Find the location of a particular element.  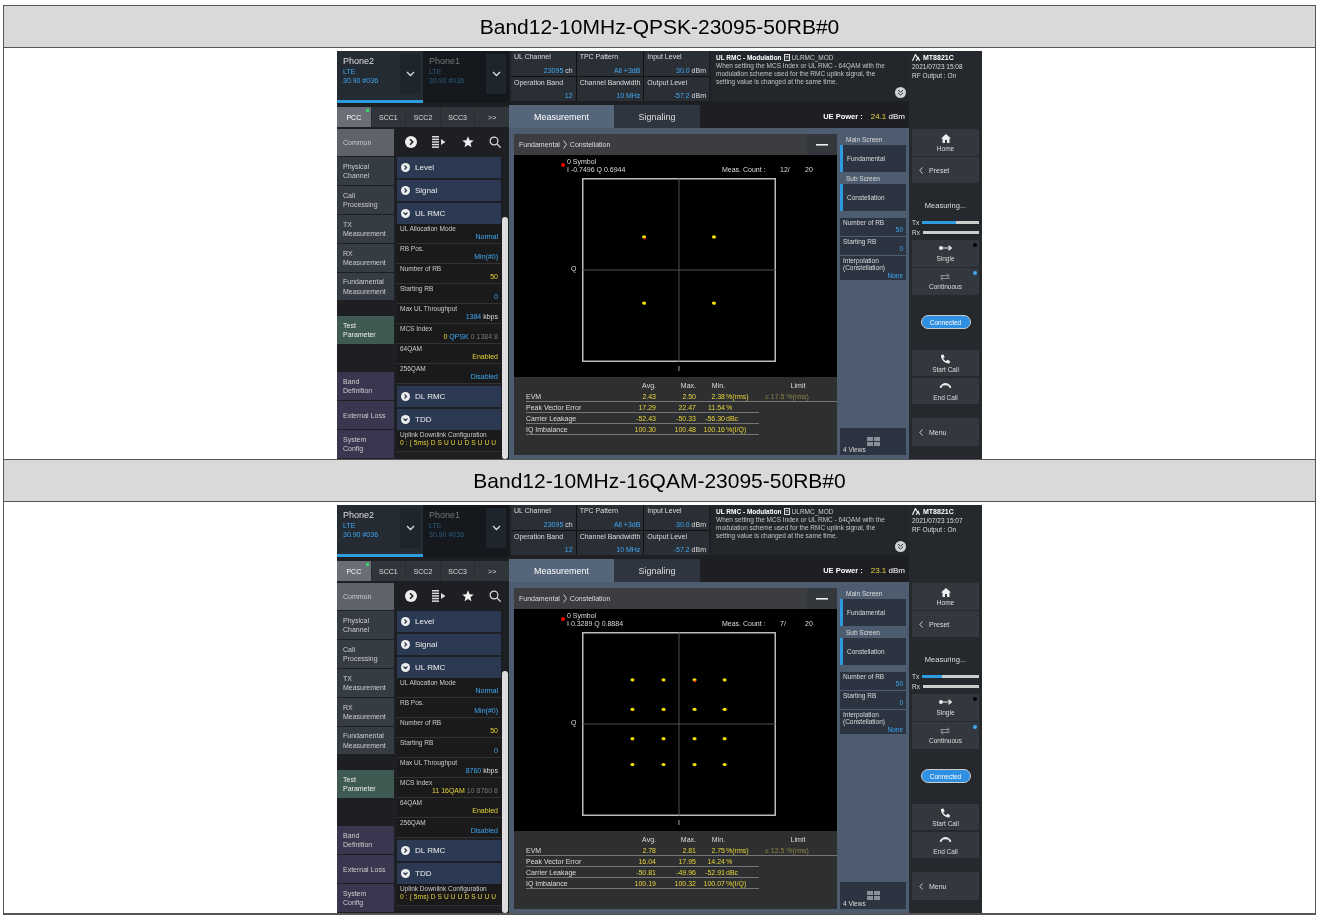

section-title: Band12-10MHz-QPSK-23095-50RB#0 is located at coordinates (659, 27).